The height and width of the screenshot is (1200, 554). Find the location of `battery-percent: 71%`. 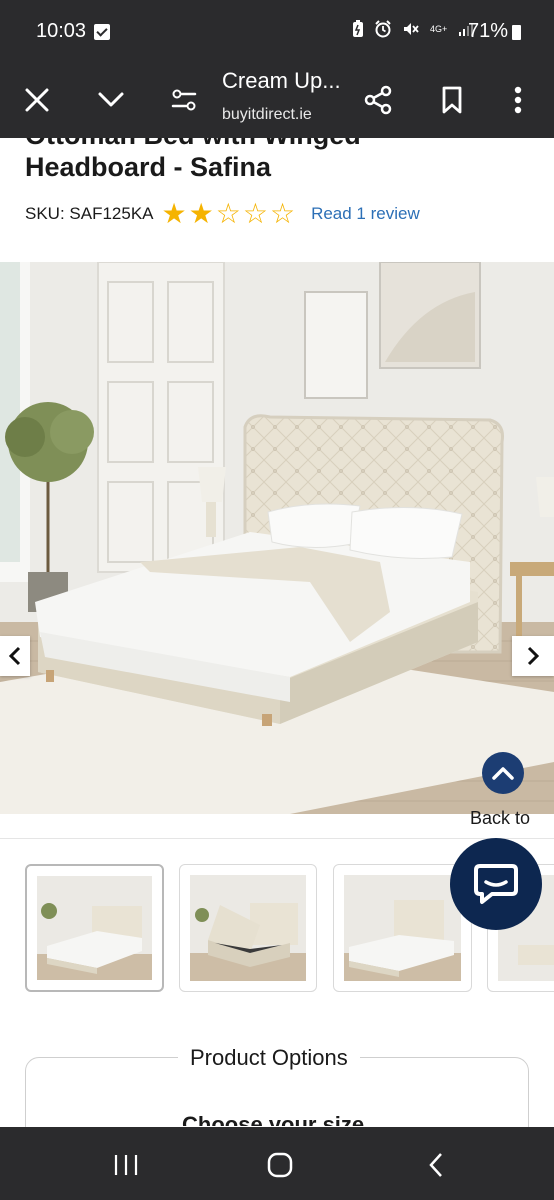

battery-percent: 71% is located at coordinates (488, 31).